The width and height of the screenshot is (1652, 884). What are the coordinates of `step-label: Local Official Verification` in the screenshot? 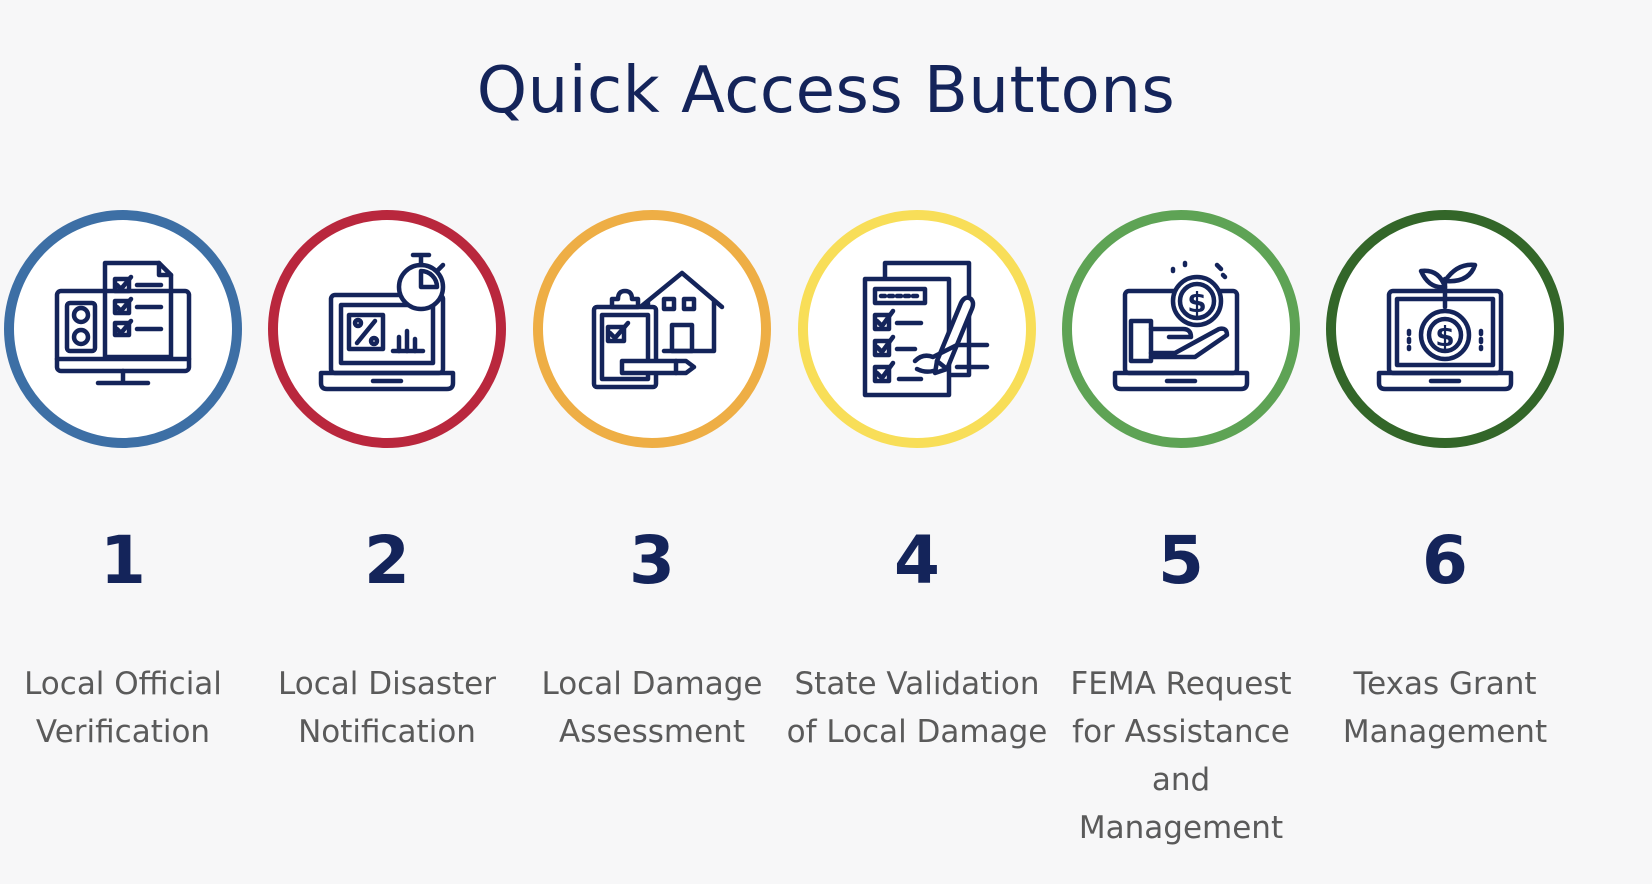 It's located at (123, 708).